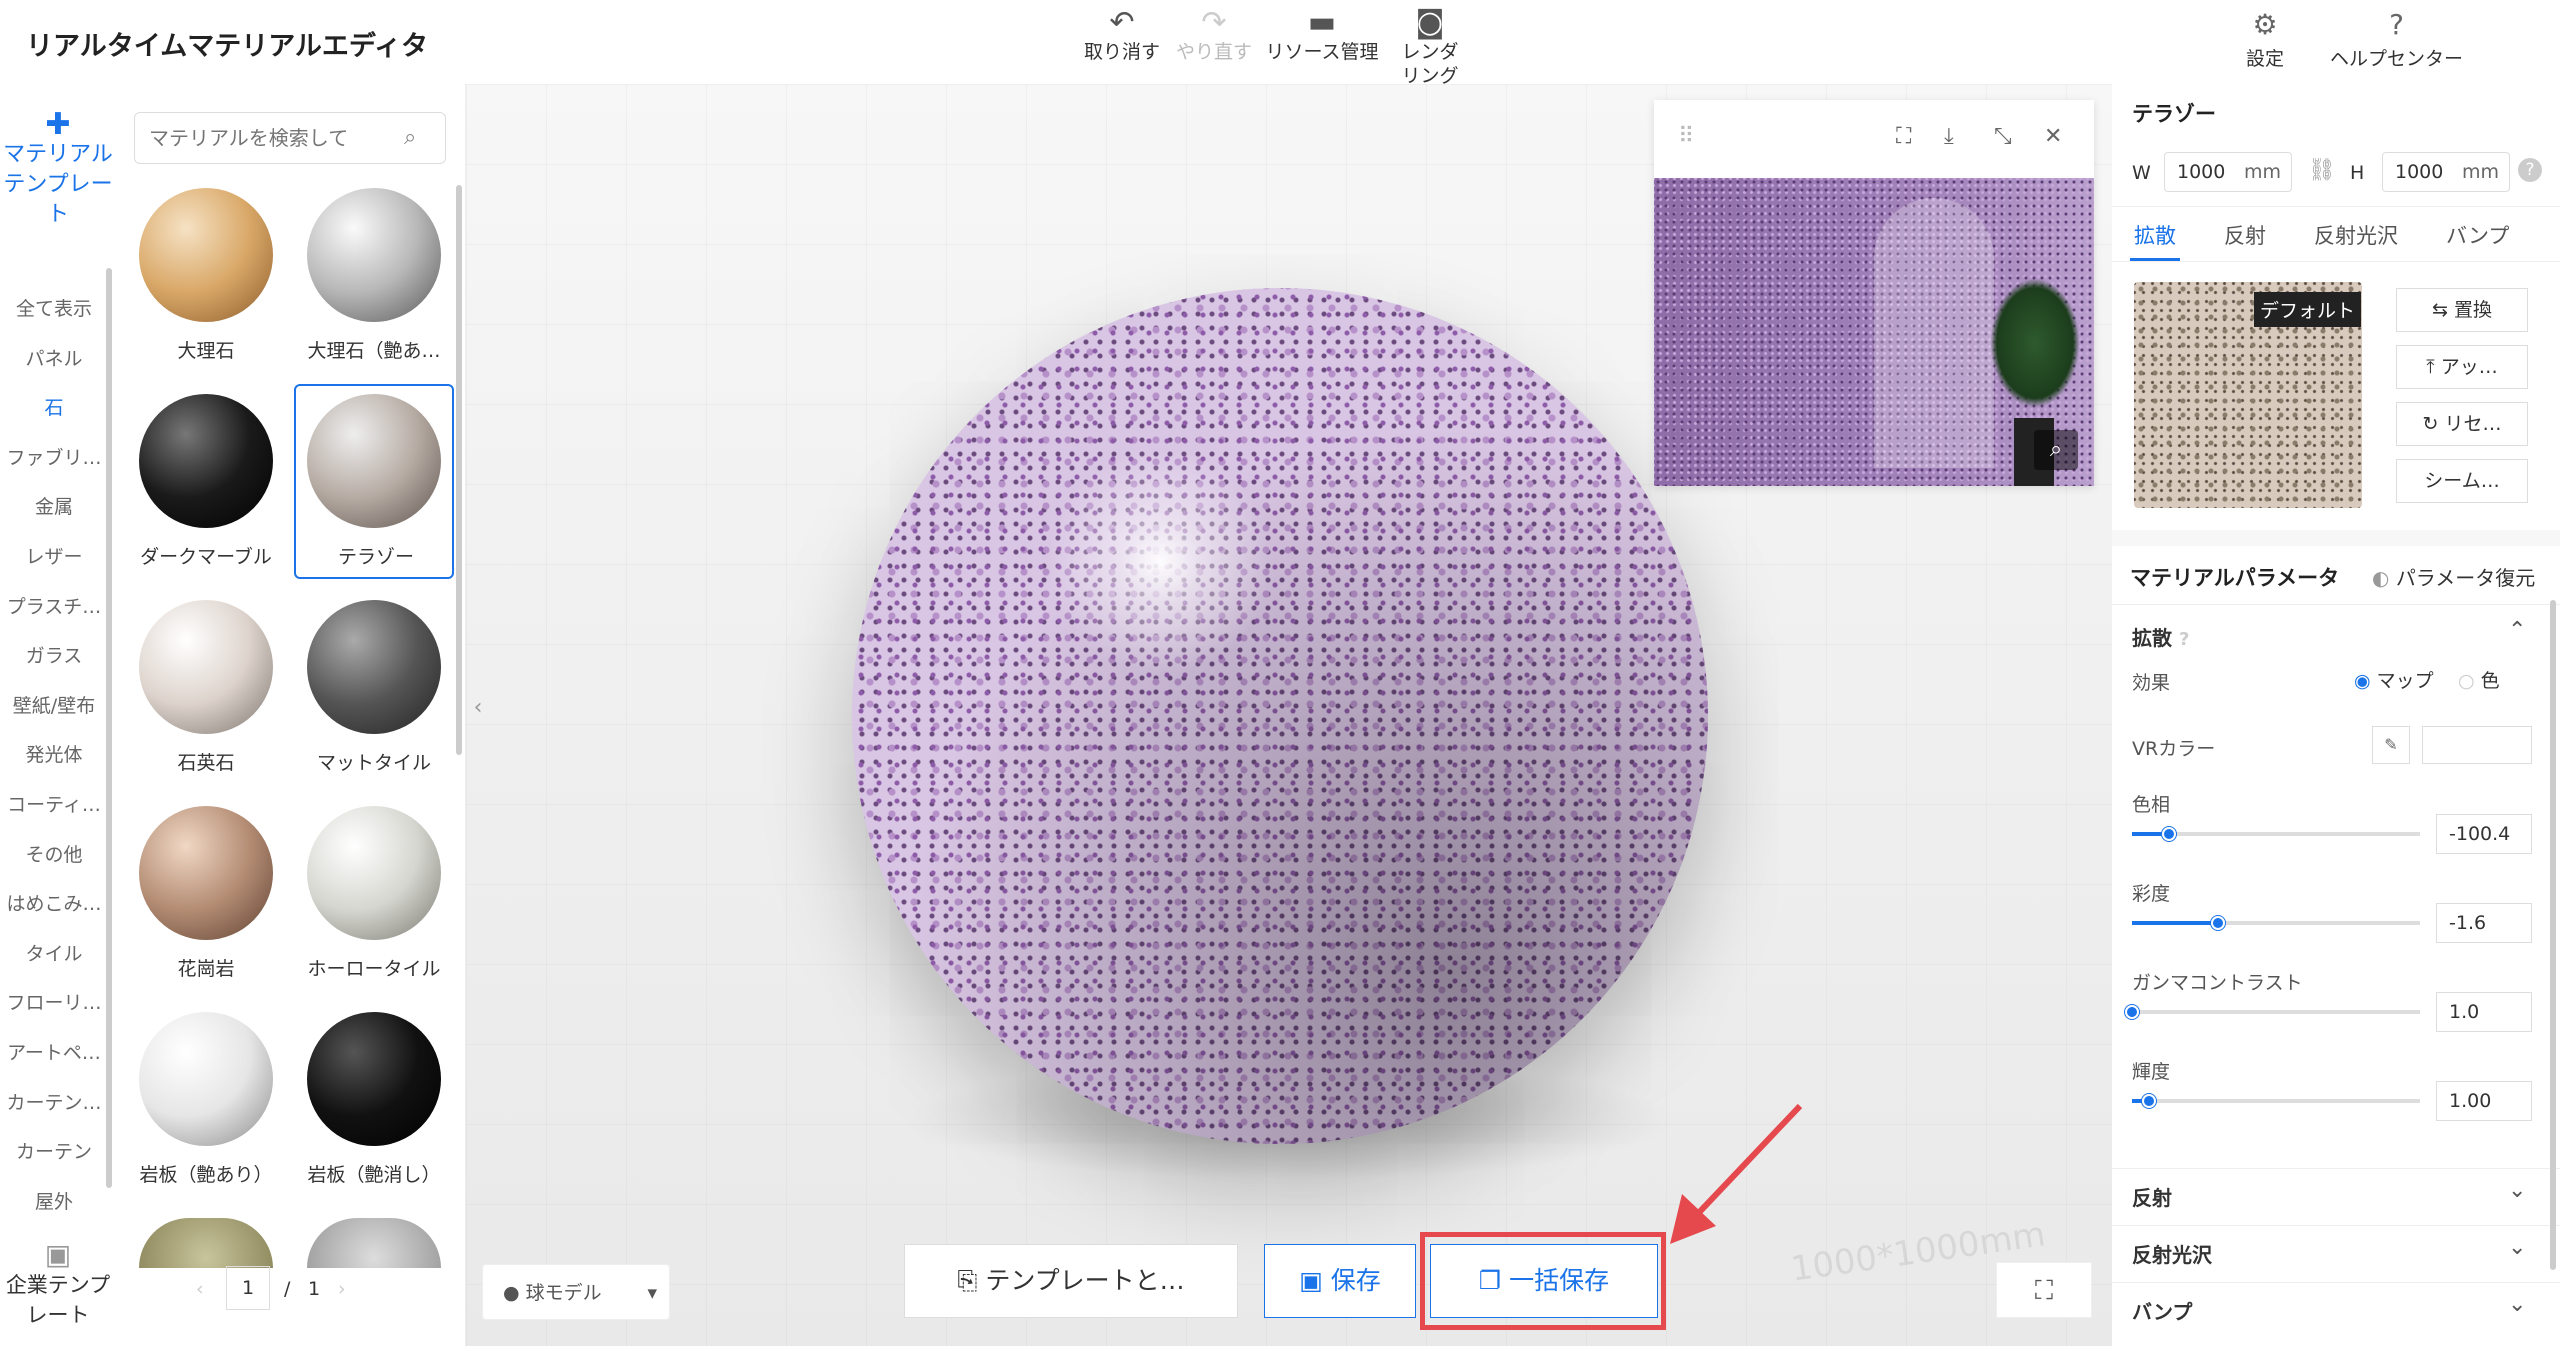 This screenshot has height=1346, width=2560. What do you see at coordinates (374, 1099) in the screenshot?
I see `material-thumb-9: 岩板（艶消し）` at bounding box center [374, 1099].